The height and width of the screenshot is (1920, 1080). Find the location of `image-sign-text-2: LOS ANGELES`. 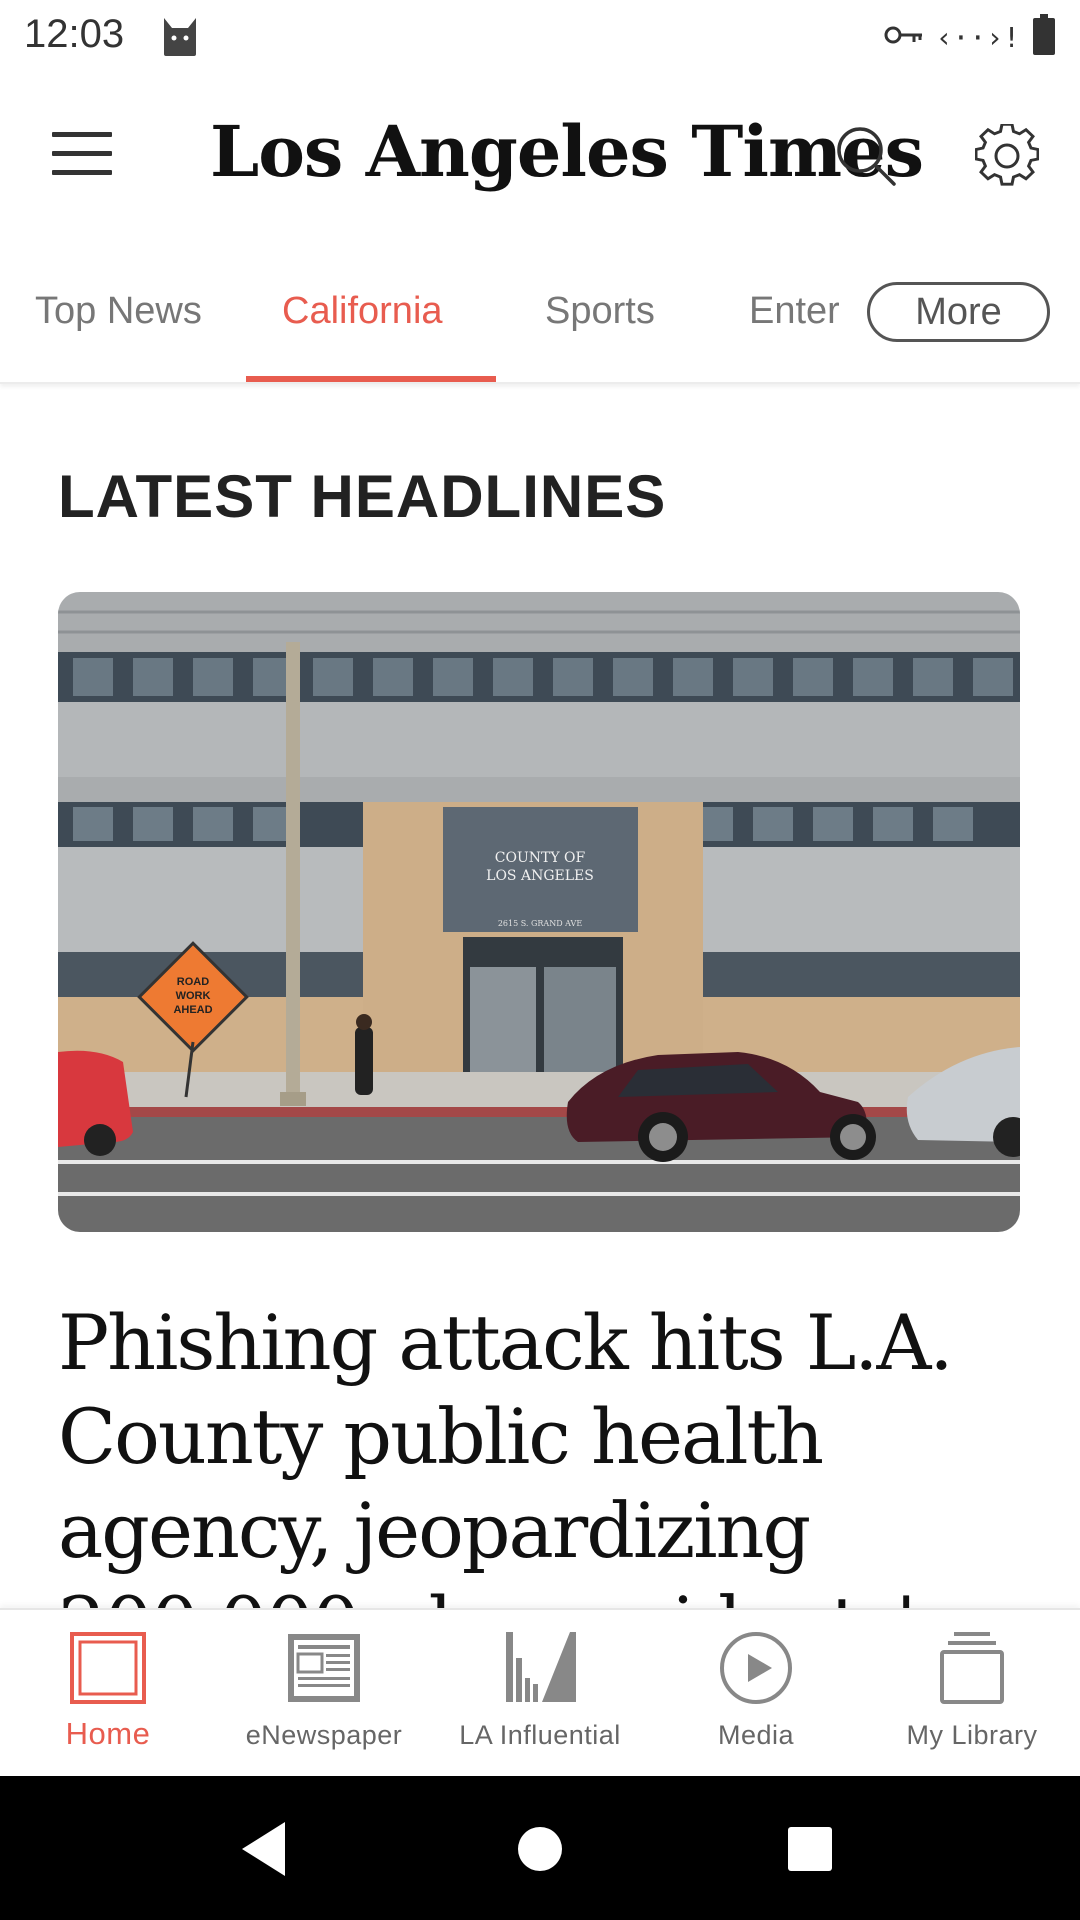

image-sign-text-2: LOS ANGELES is located at coordinates (540, 876).